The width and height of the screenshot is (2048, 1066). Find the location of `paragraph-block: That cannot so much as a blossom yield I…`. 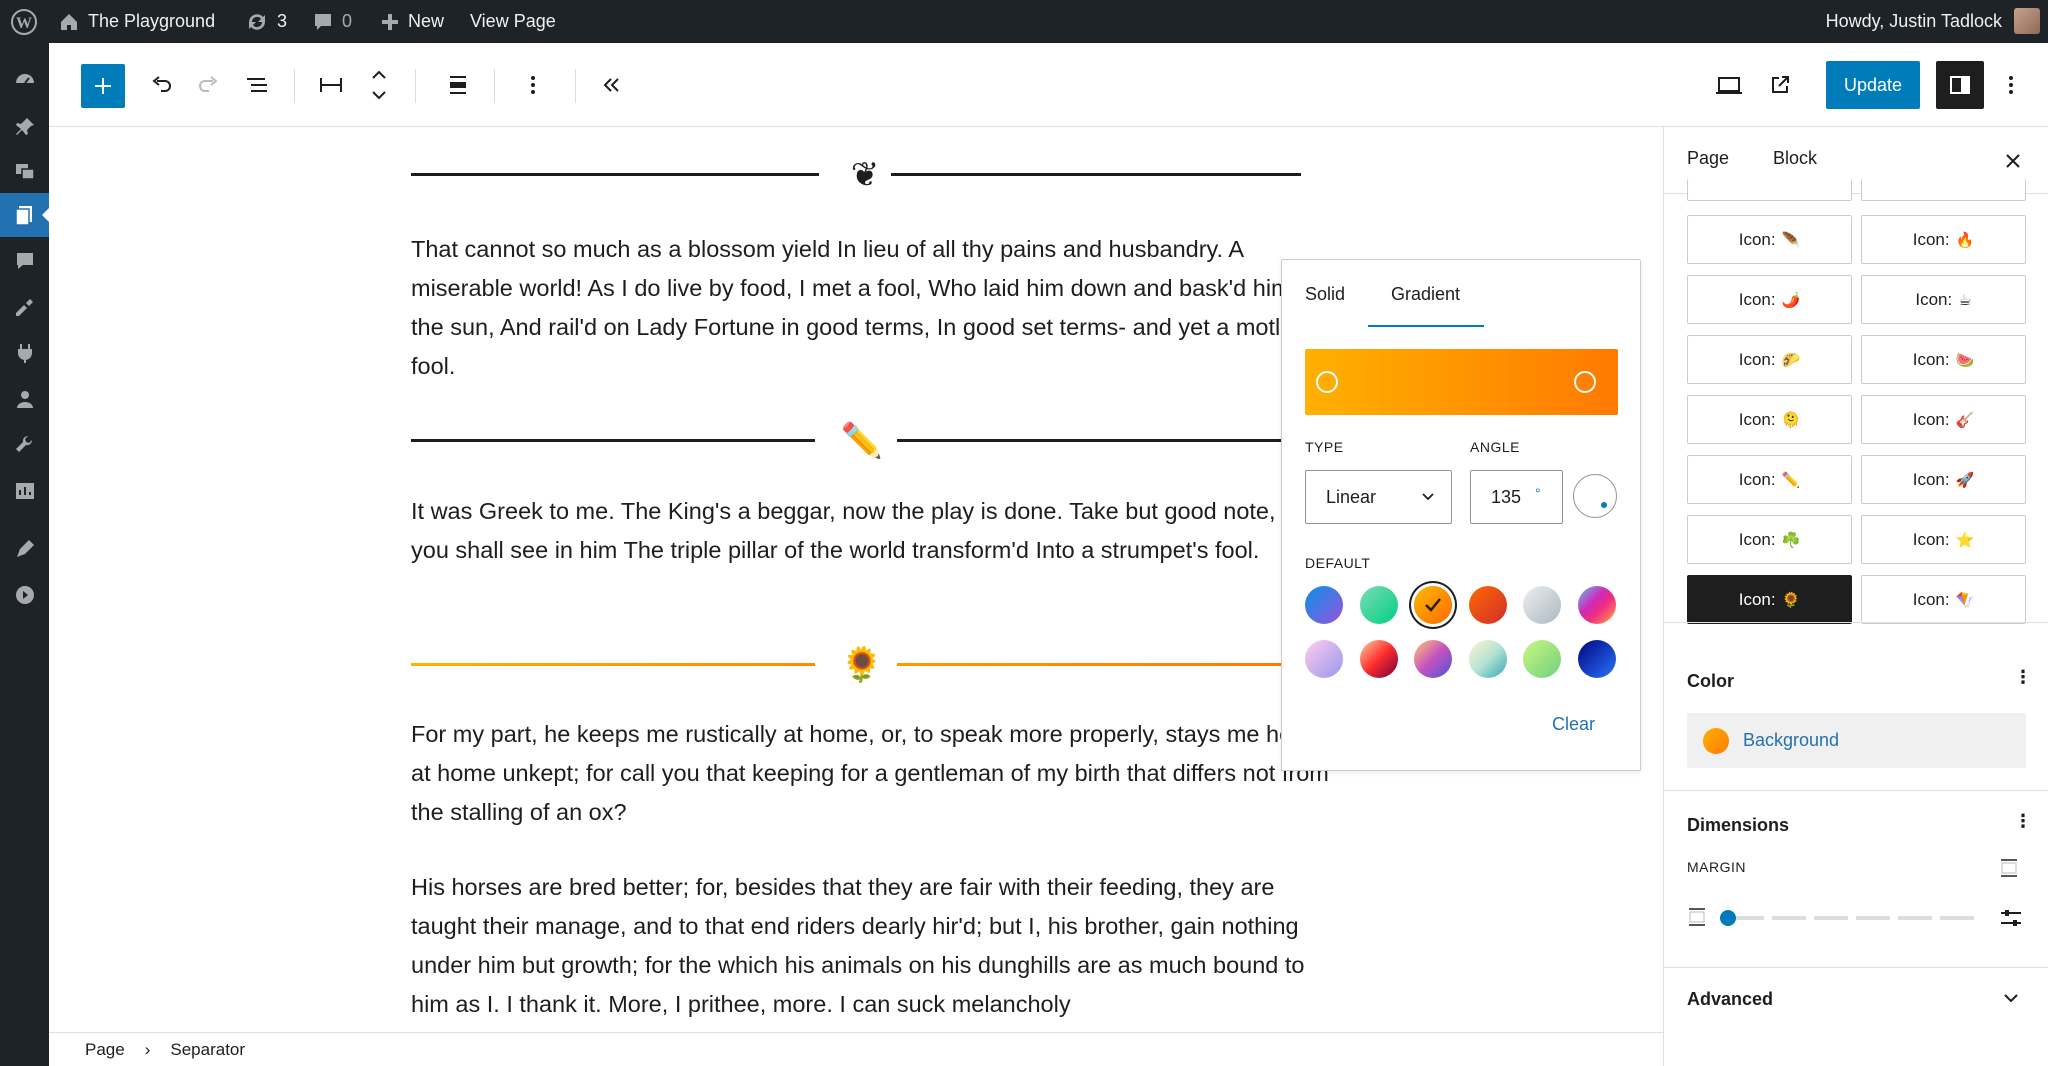

paragraph-block: That cannot so much as a blossom yield I… is located at coordinates (871, 308).